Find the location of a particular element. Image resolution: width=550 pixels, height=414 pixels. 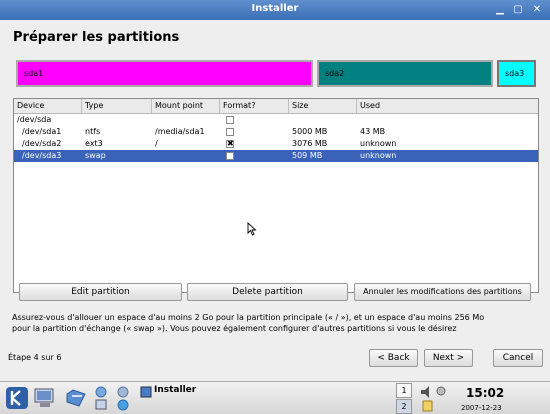

partition-label: sda1 is located at coordinates (34, 73).